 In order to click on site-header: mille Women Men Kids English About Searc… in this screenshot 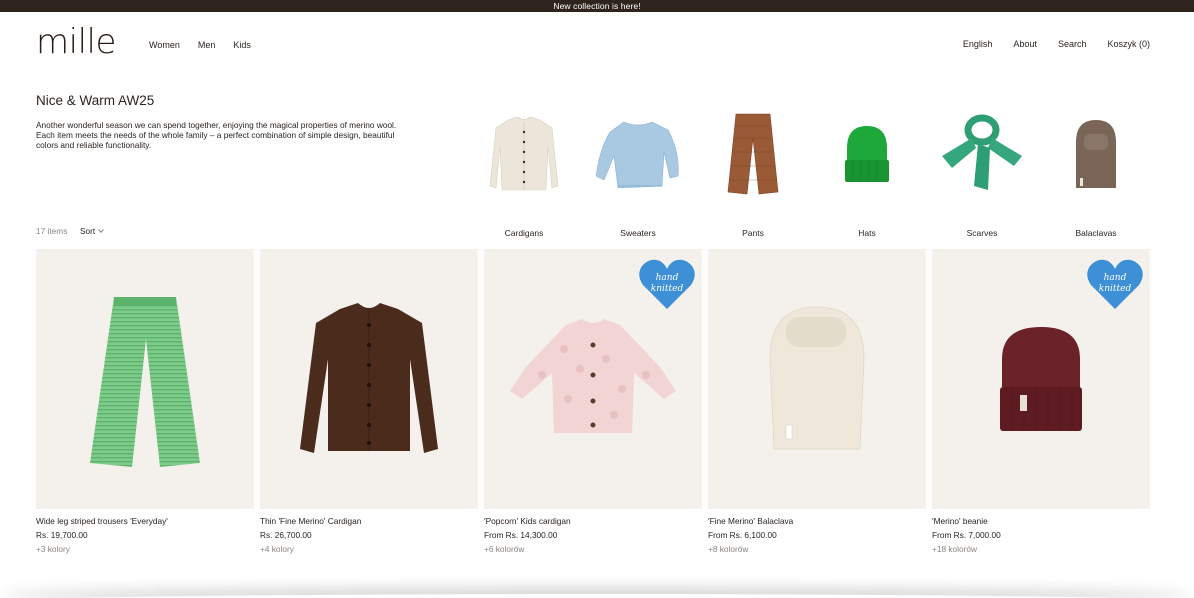, I will do `click(597, 43)`.